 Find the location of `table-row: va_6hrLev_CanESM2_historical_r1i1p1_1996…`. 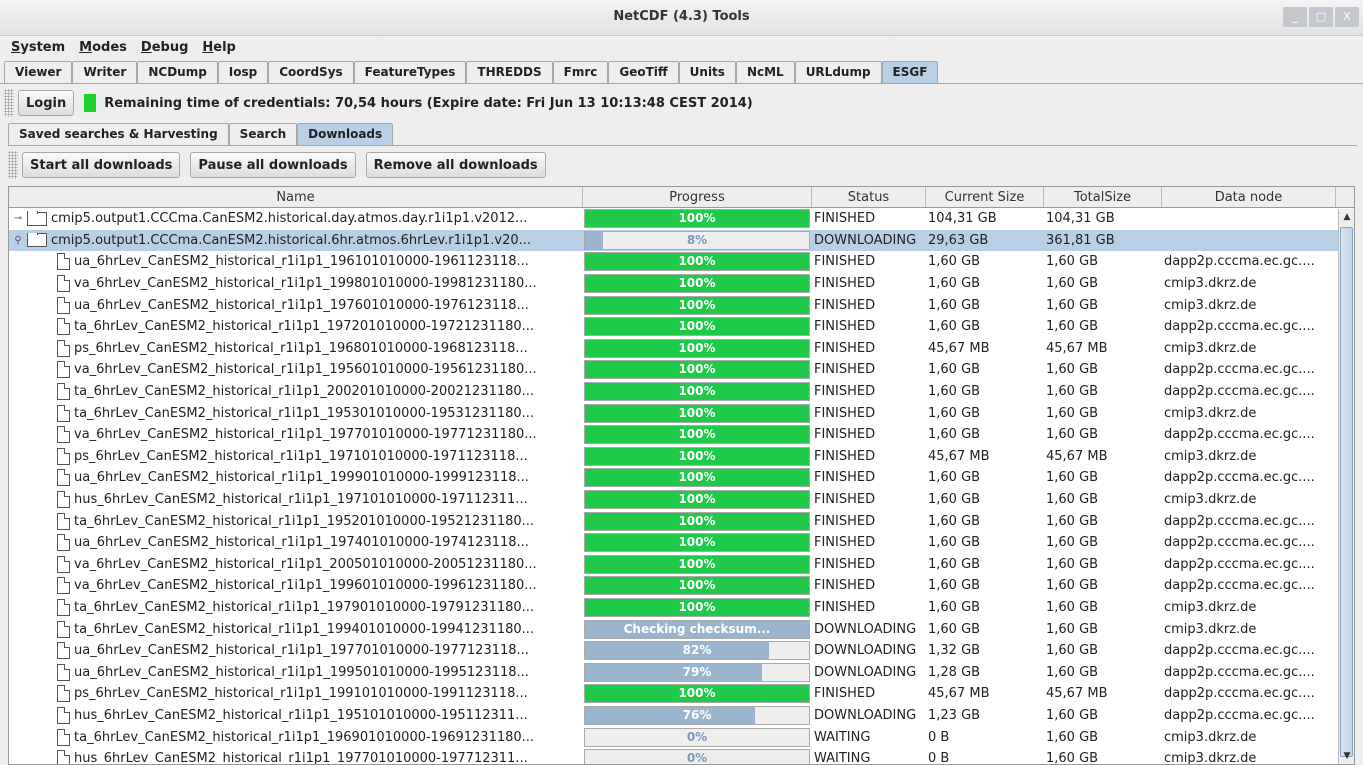

table-row: va_6hrLev_CanESM2_historical_r1i1p1_1996… is located at coordinates (681, 586).